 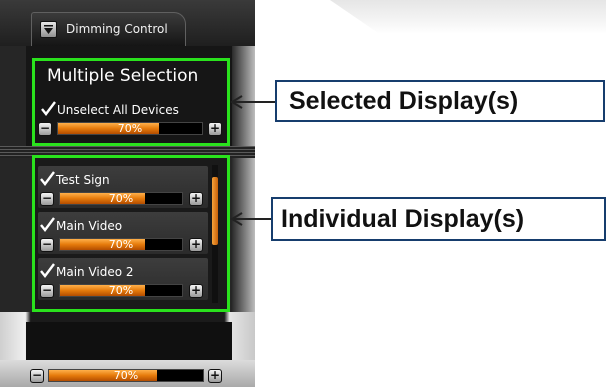 I want to click on tab-strip: Dimming Control, so click(x=127, y=23).